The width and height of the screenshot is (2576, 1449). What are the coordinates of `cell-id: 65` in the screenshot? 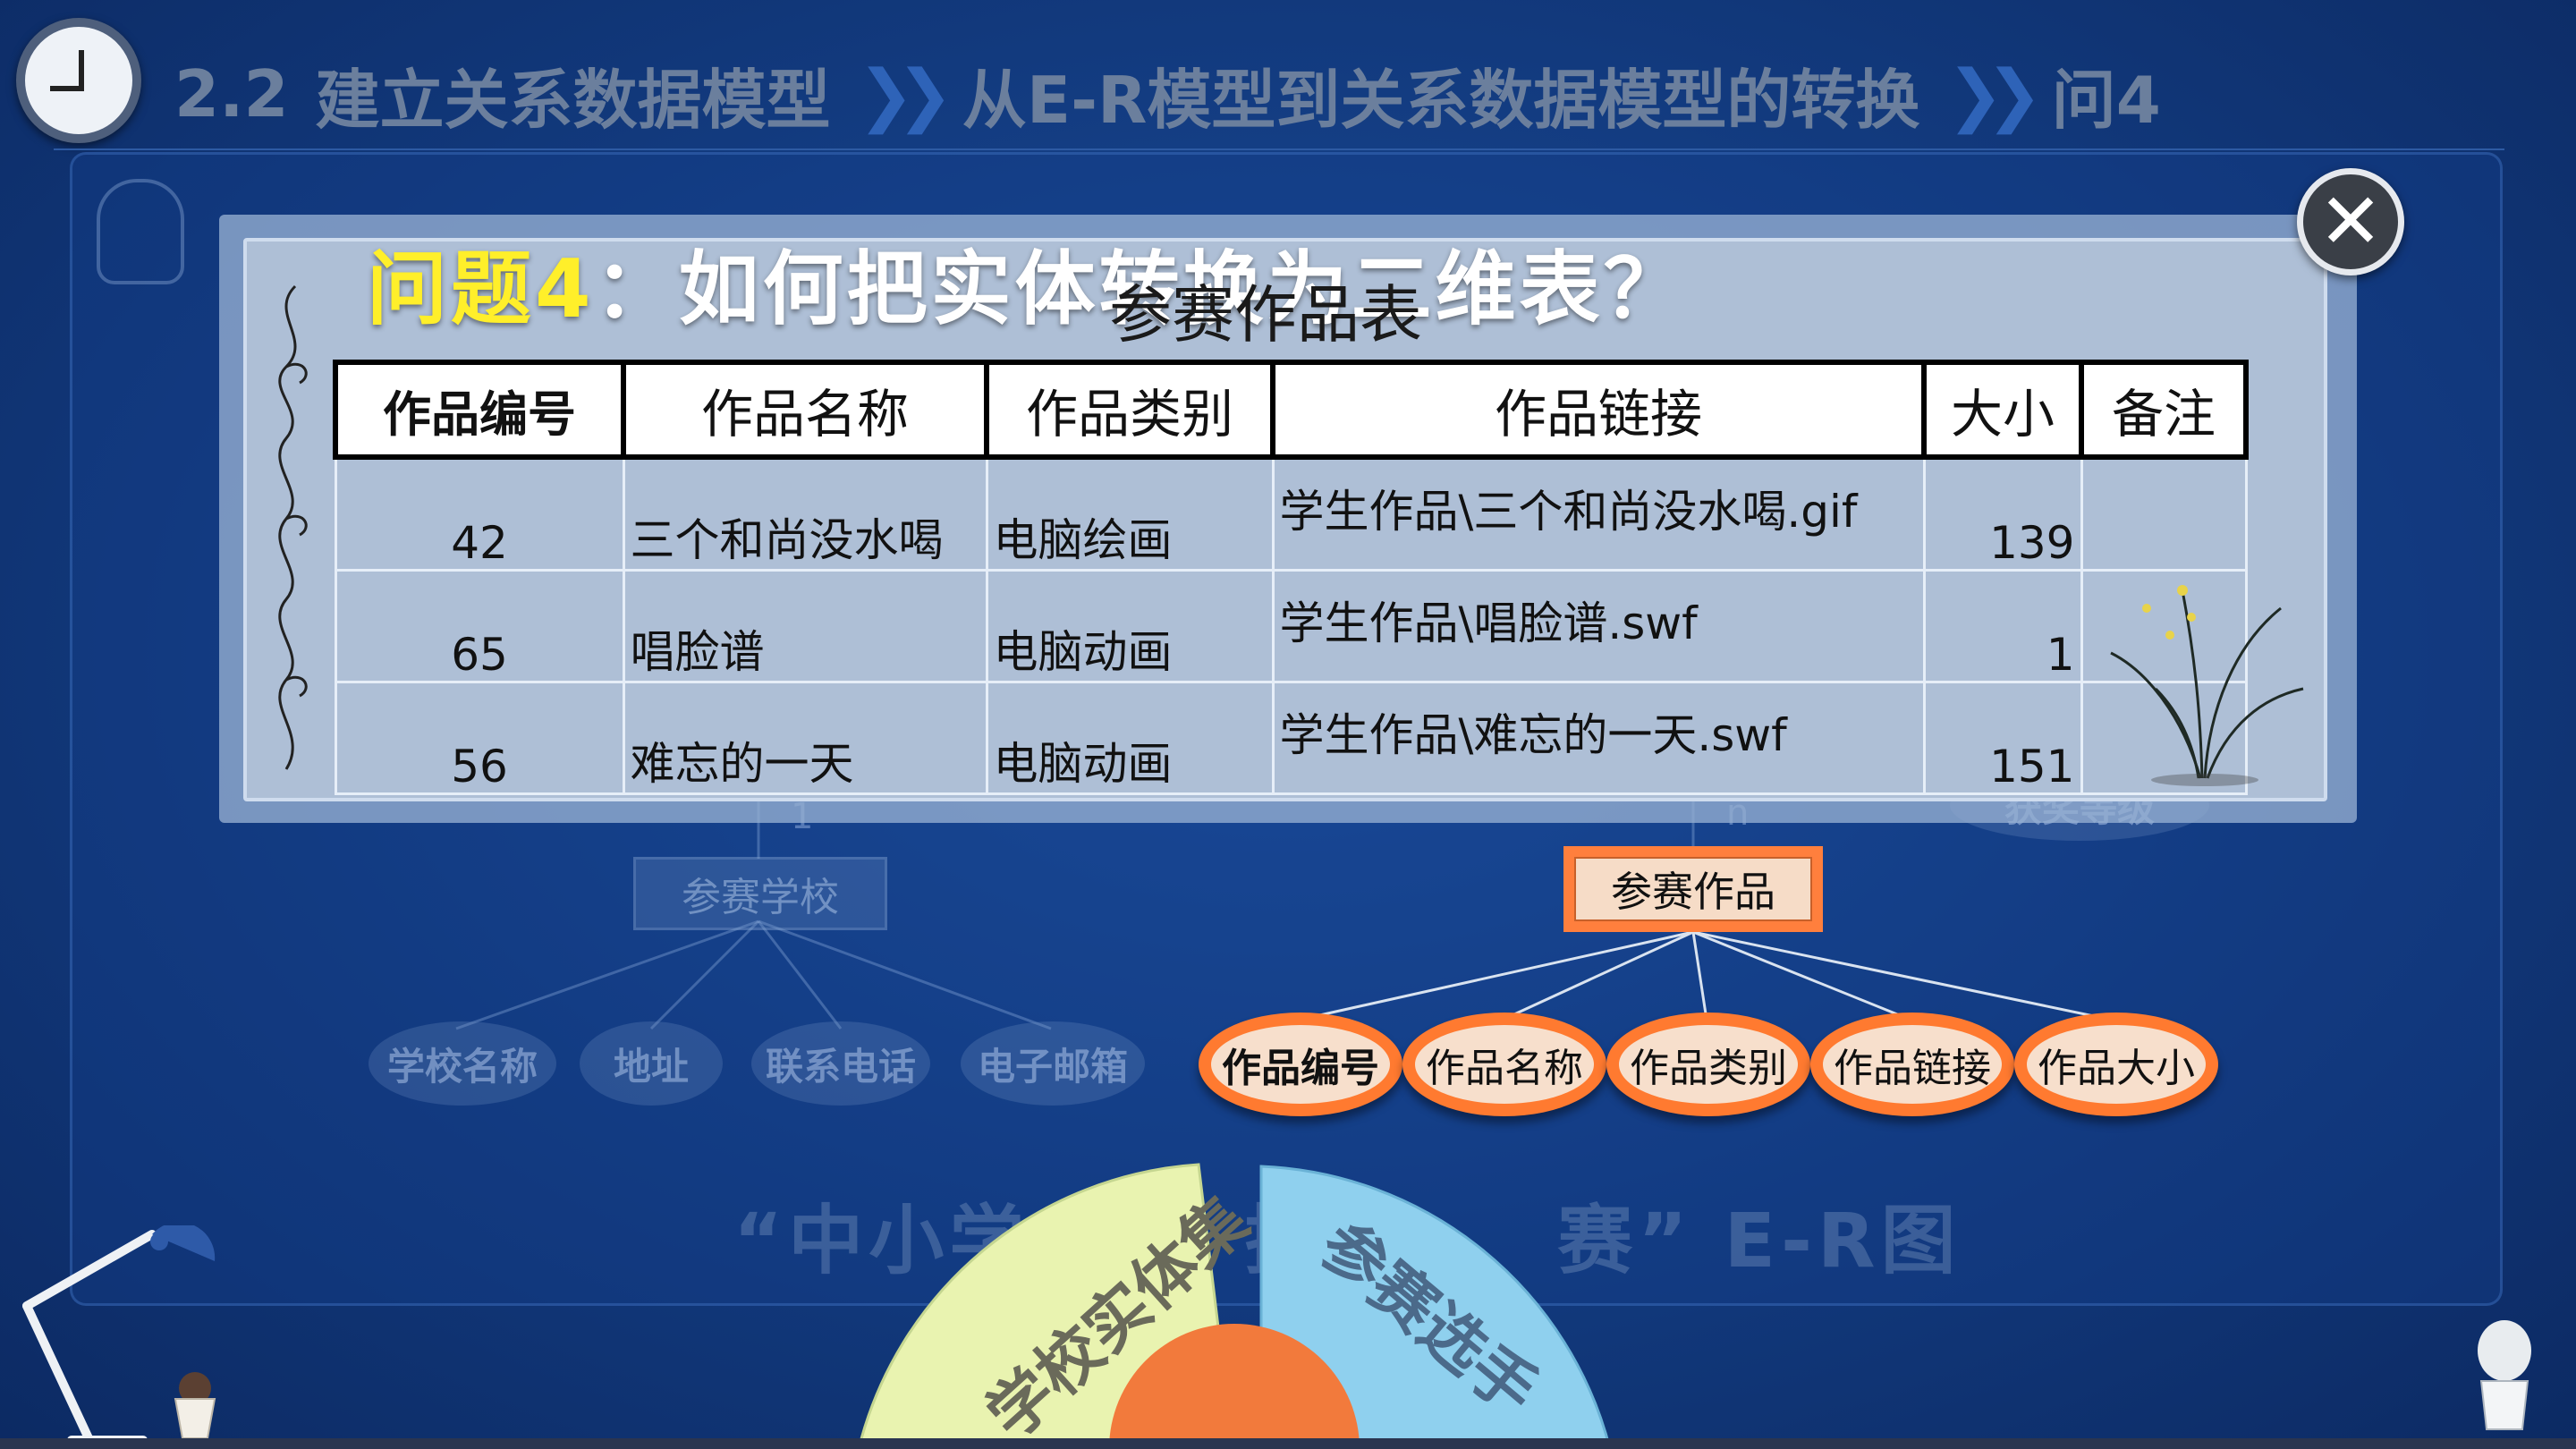 It's located at (479, 626).